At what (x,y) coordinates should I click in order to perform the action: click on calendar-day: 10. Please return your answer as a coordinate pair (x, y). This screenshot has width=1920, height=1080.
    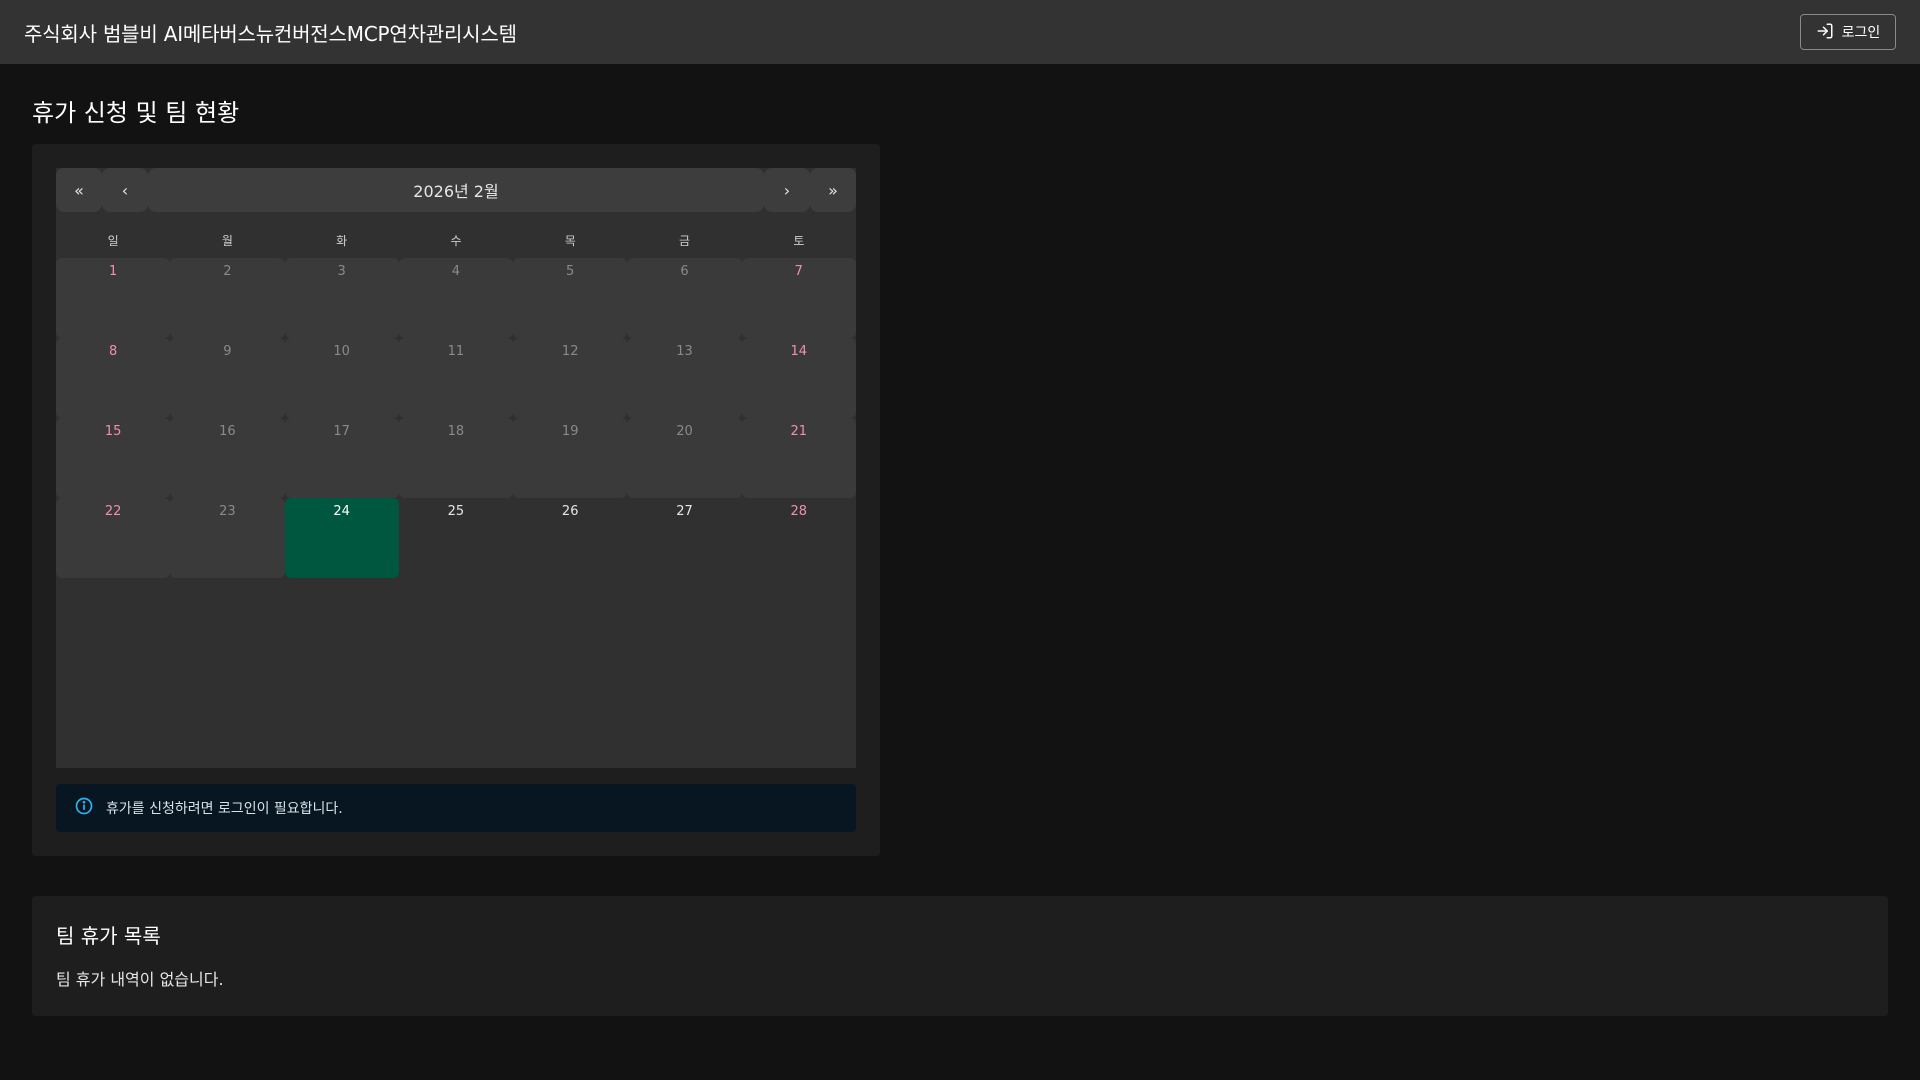
    Looking at the image, I should click on (341, 378).